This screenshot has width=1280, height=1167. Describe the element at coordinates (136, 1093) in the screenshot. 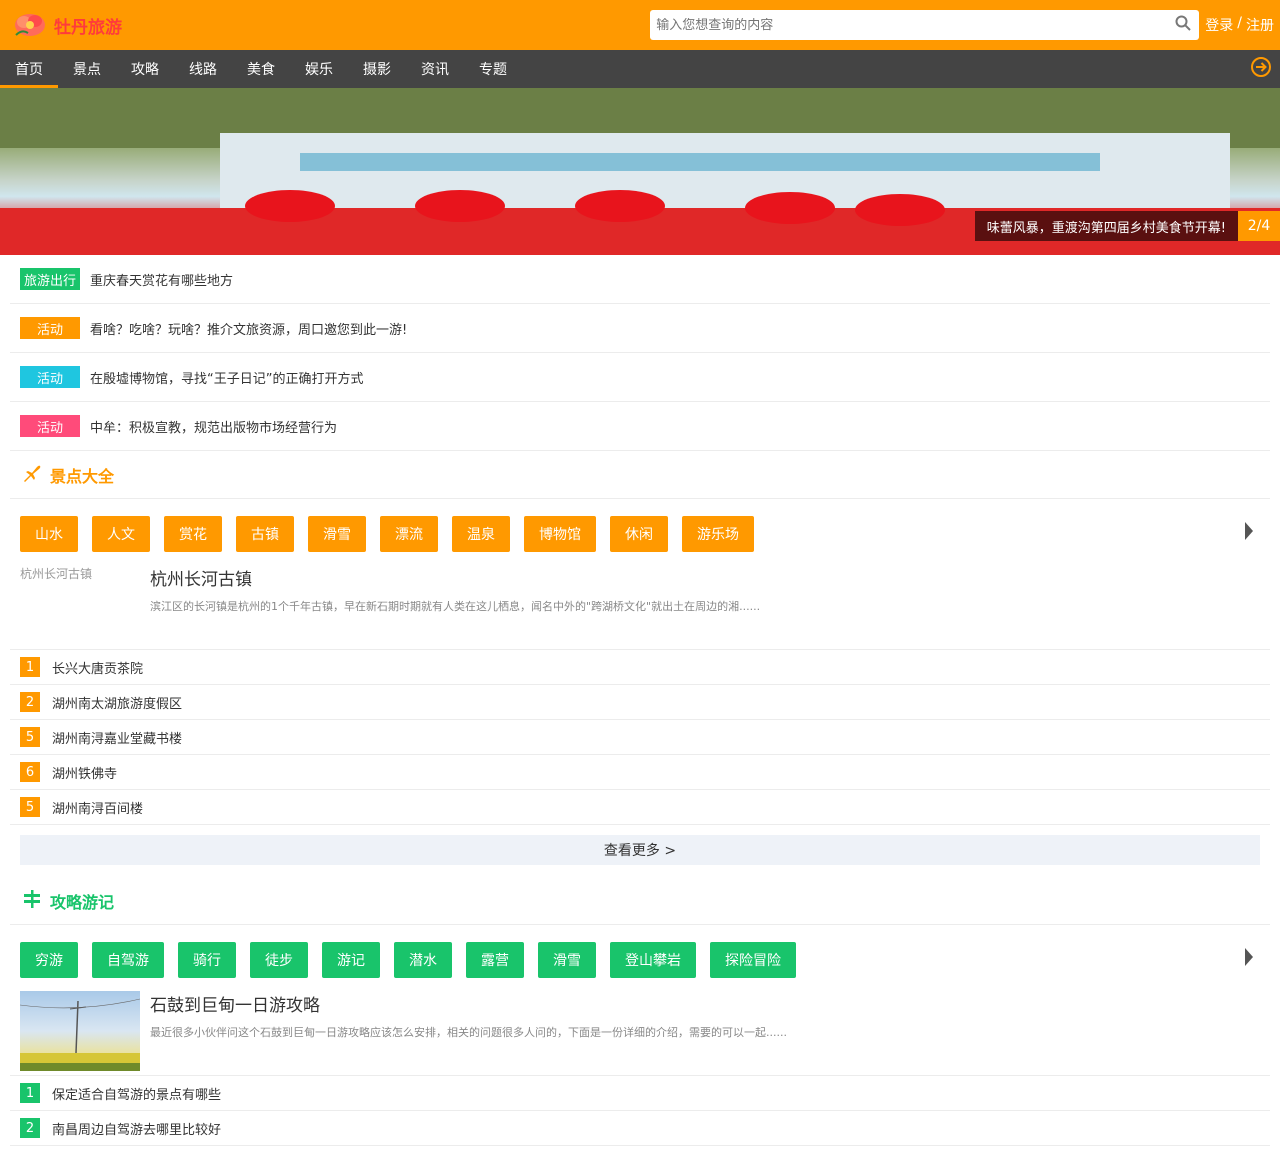

I see `list-item-title: 保定适合自驾游的景点有哪些` at that location.